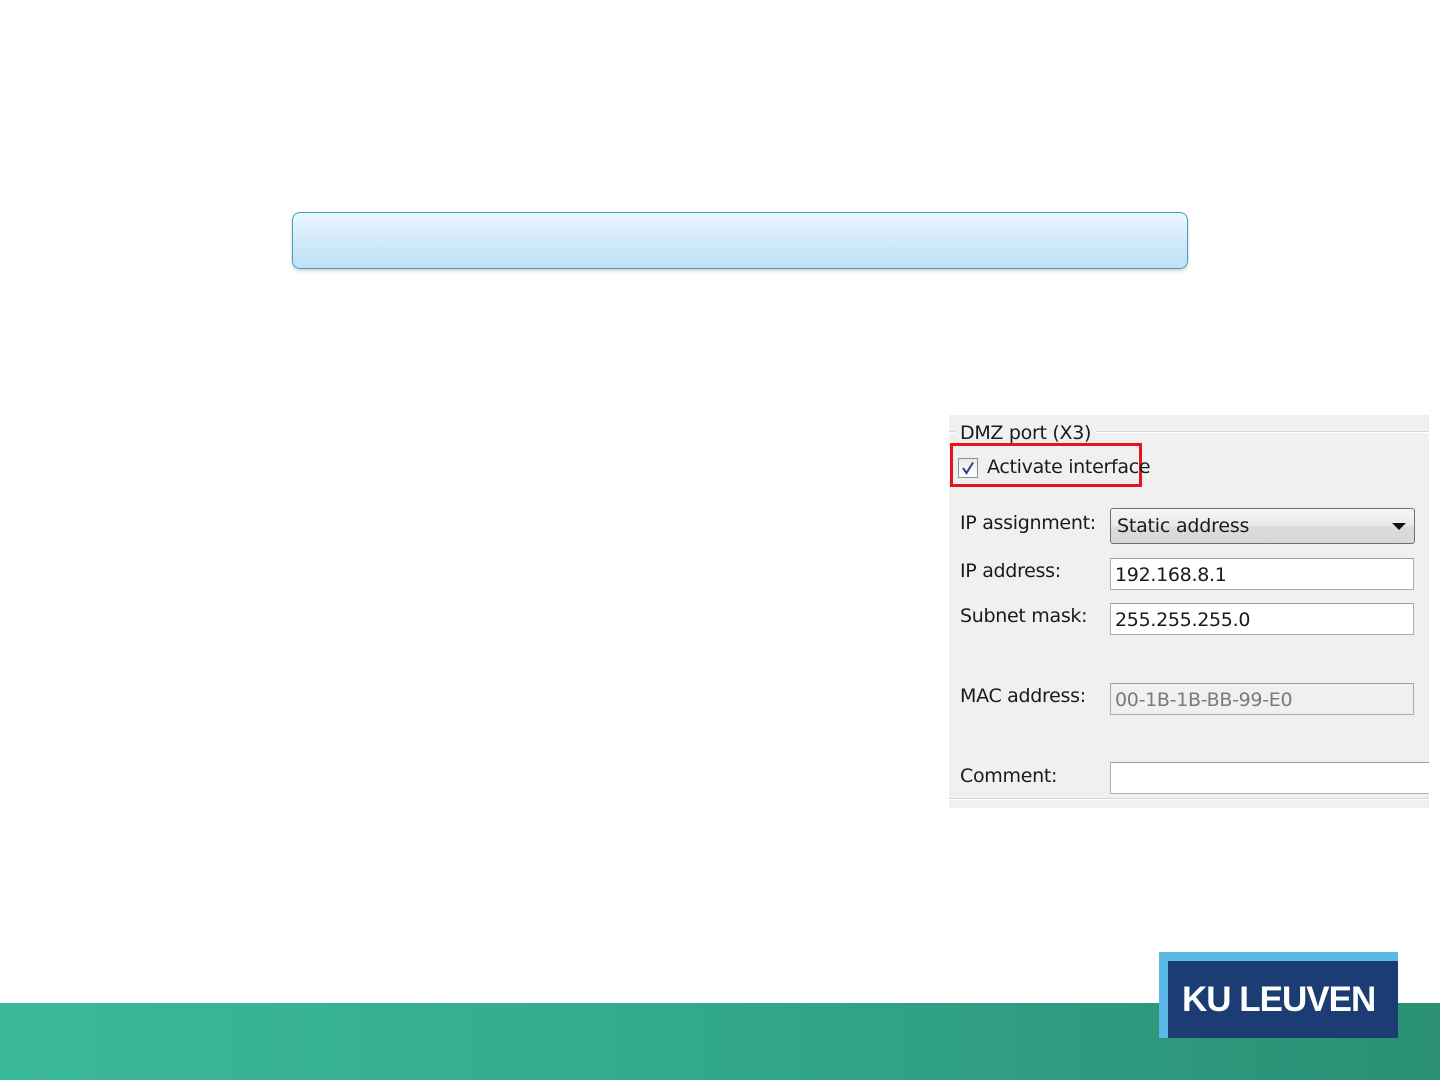  I want to click on panel-bottom-divider, so click(1189, 799).